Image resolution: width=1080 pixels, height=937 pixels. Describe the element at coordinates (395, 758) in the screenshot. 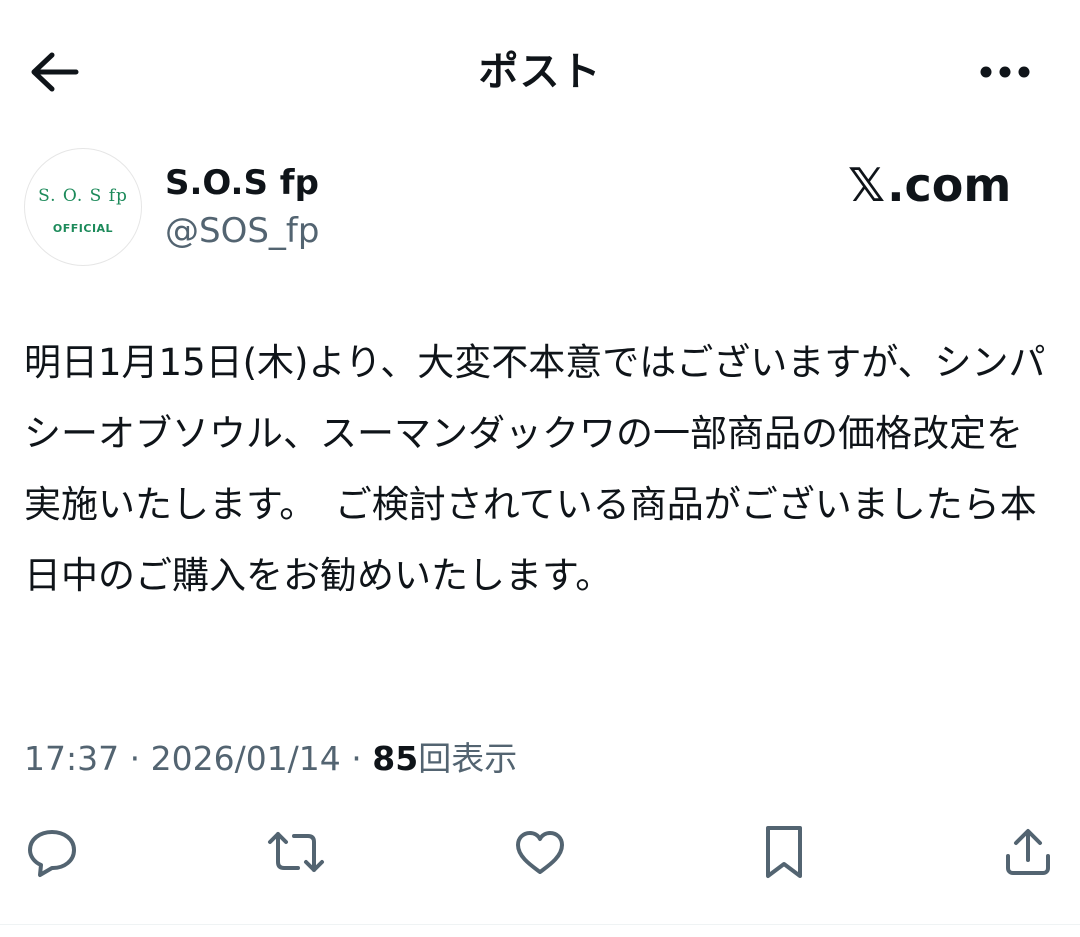

I see `views-count: 85` at that location.